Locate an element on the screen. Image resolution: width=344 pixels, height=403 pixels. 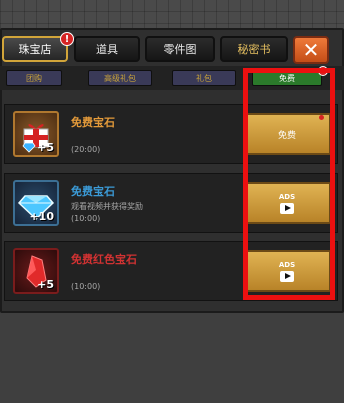
subtab-pack: 礼包 is located at coordinates (204, 78).